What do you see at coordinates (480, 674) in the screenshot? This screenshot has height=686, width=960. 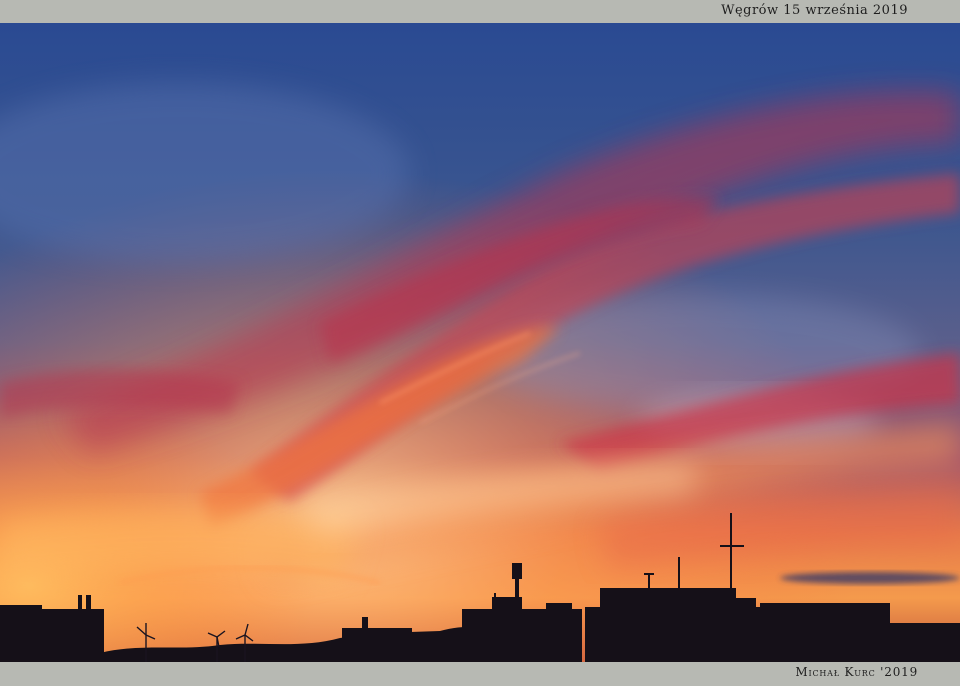 I see `caption-bar-bottom: Michał Kurc '2019` at bounding box center [480, 674].